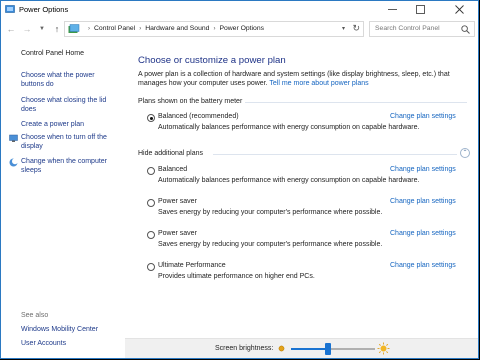 This screenshot has height=360, width=480. I want to click on close-icon, so click(459, 9).